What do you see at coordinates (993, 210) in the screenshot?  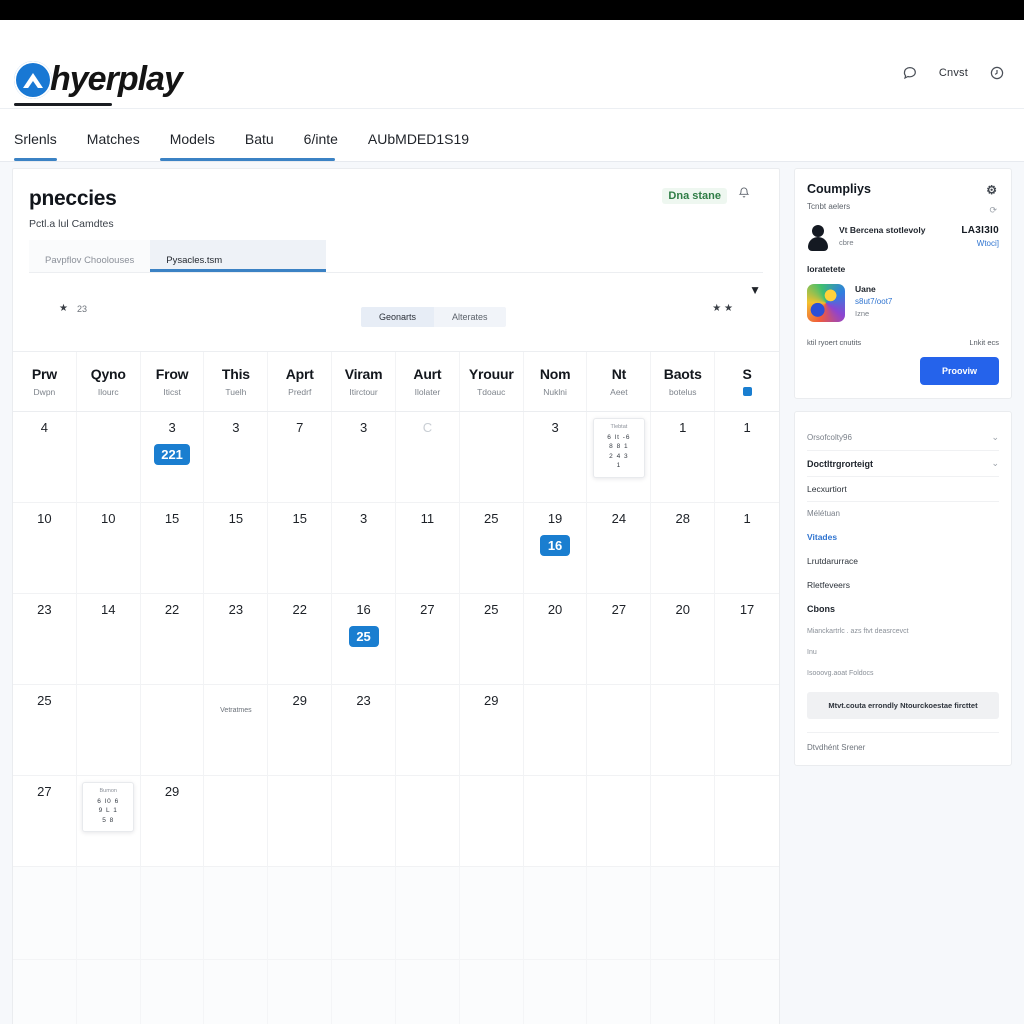 I see `refresh-icon: ⟳` at bounding box center [993, 210].